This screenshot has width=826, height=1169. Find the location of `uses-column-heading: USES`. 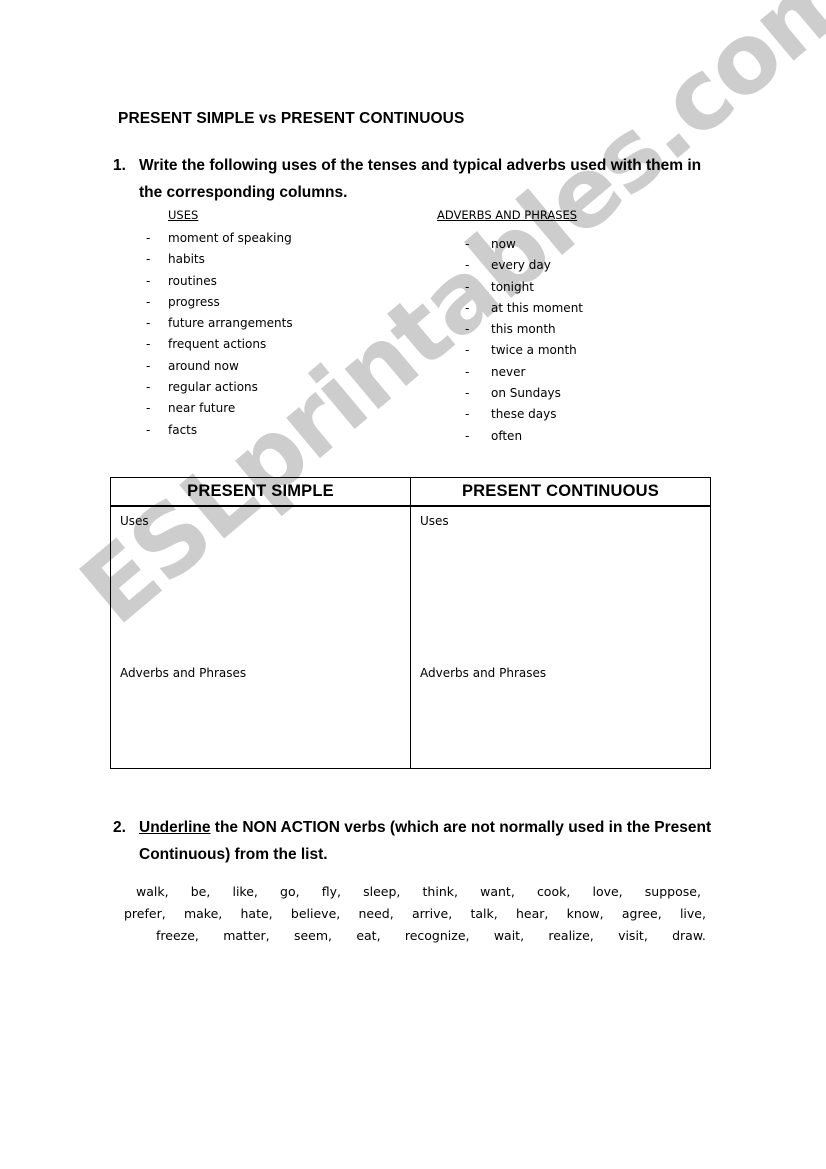

uses-column-heading: USES is located at coordinates (183, 215).